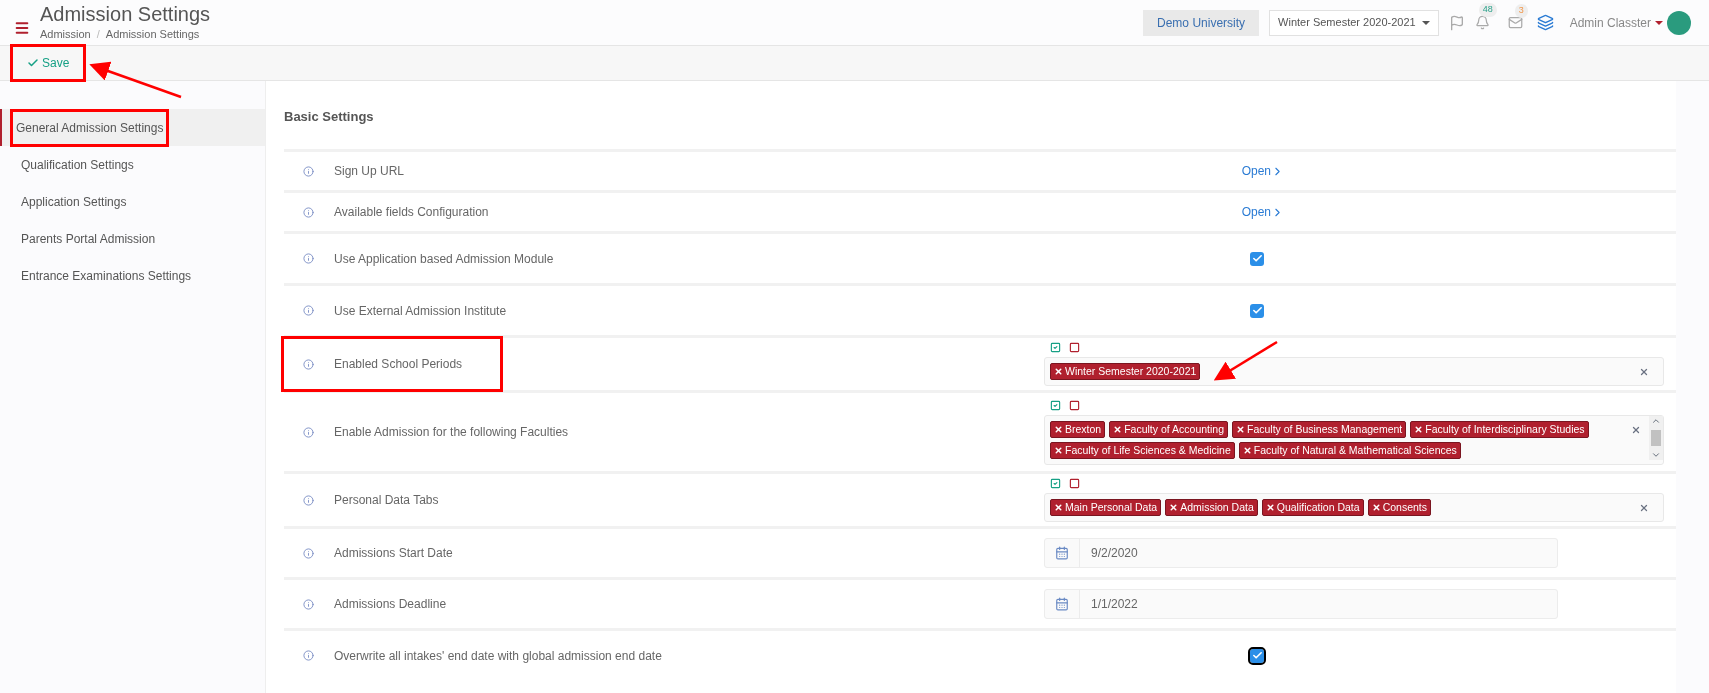 This screenshot has width=1709, height=693. I want to click on layers-icon, so click(1545, 22).